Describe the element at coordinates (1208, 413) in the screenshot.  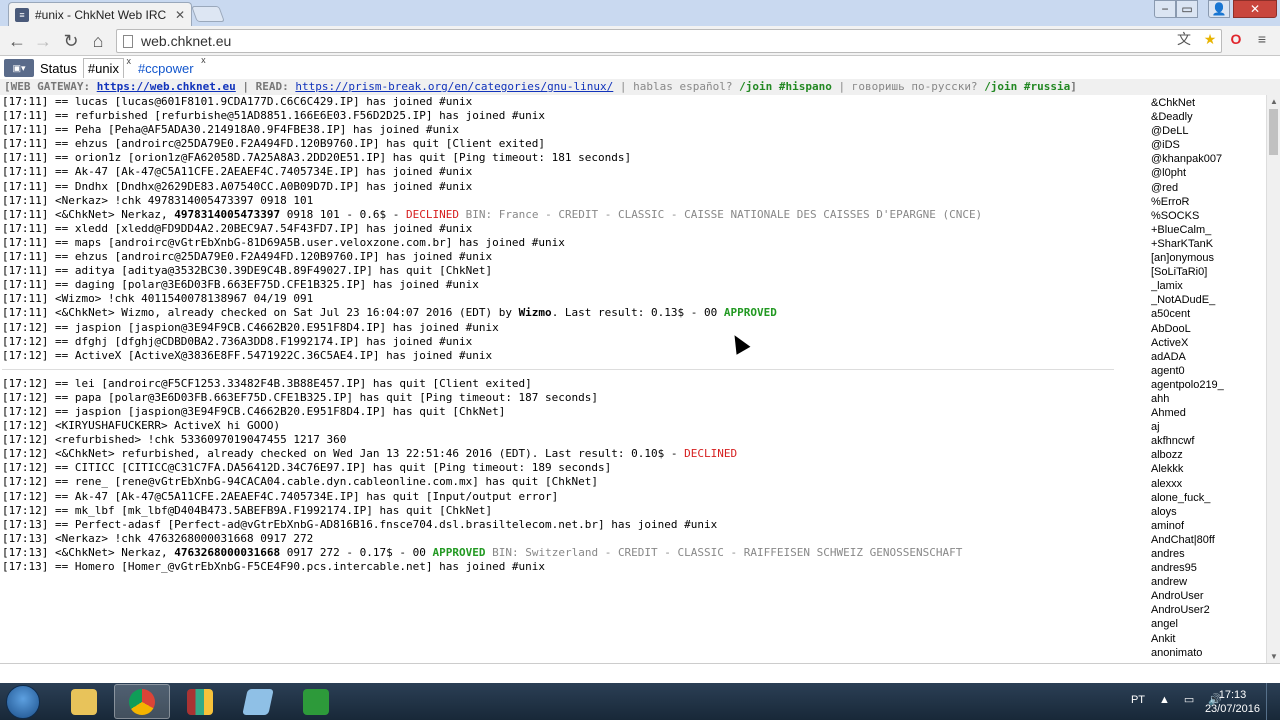
I see `nick-item: Ahmed` at that location.